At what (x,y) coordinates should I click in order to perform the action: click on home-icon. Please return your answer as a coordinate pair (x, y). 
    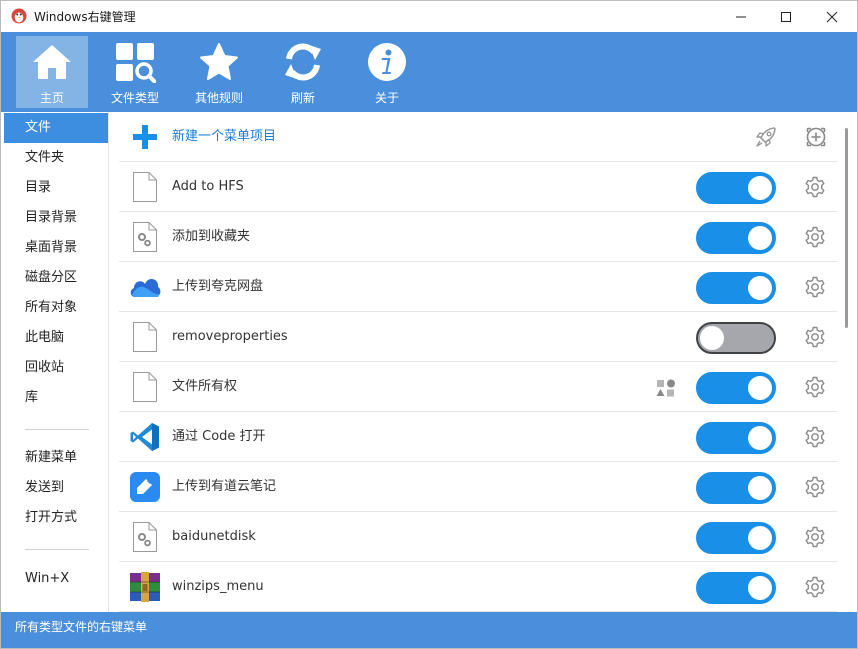
    Looking at the image, I should click on (52, 62).